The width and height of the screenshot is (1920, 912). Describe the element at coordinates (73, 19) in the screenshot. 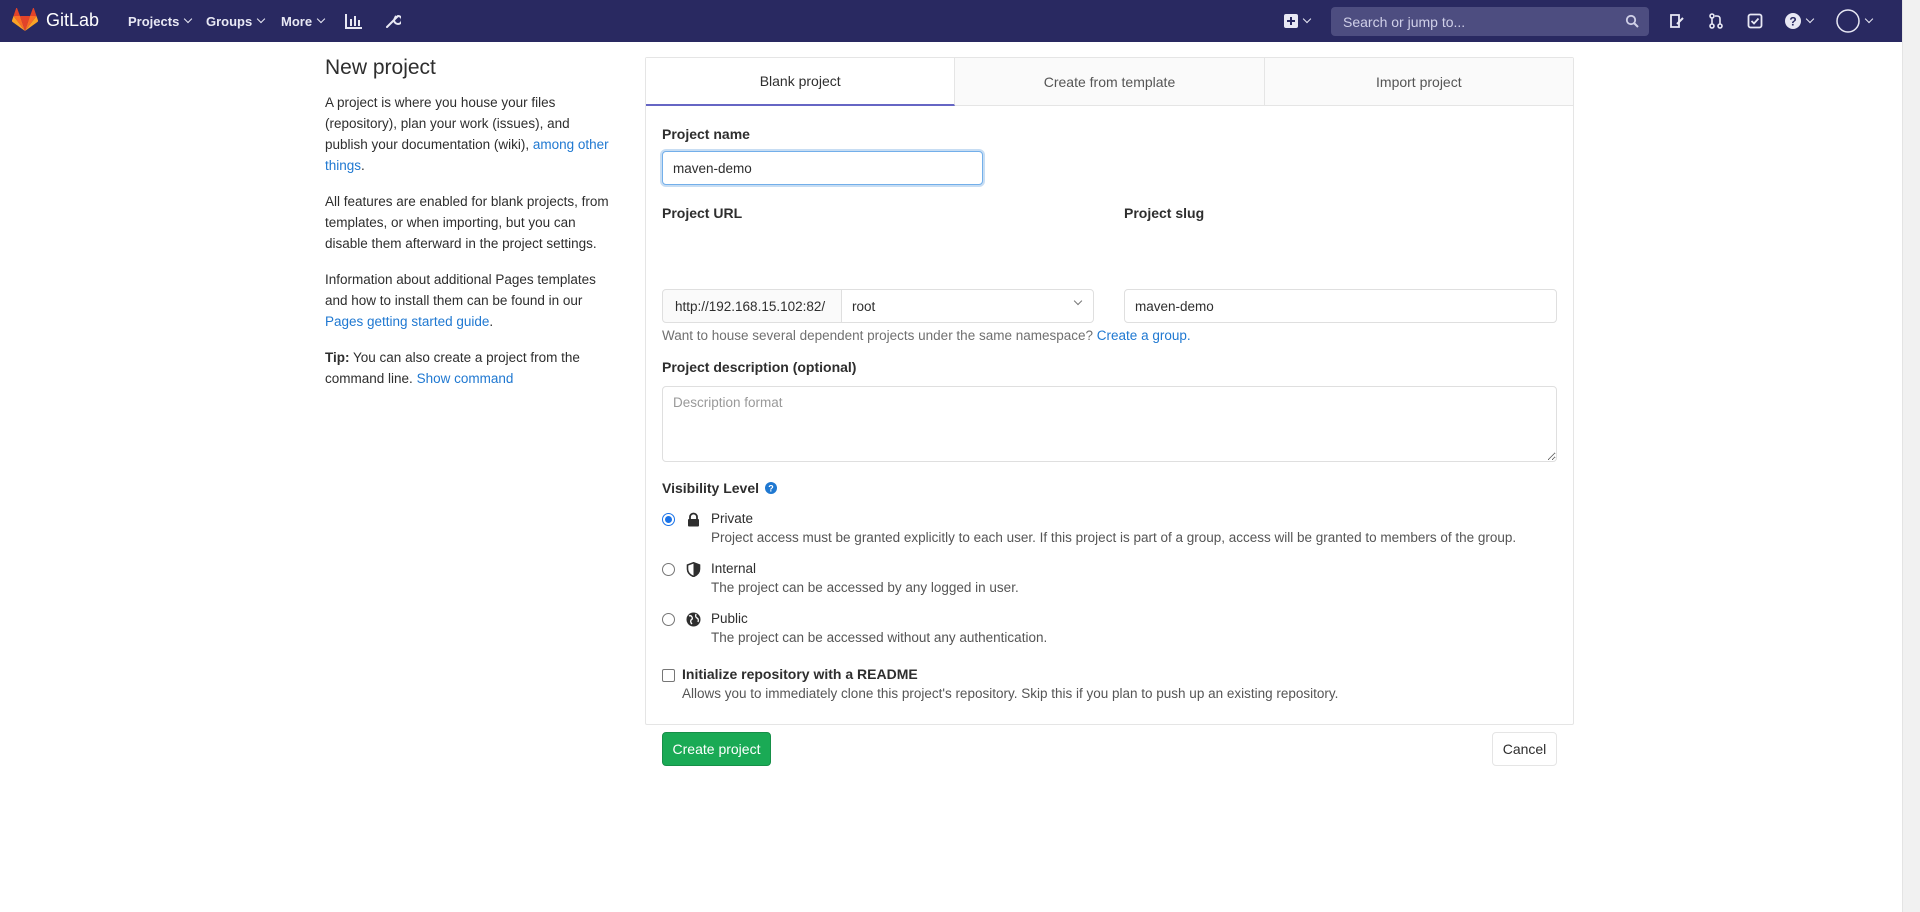

I see `brand-name: GitLab` at that location.